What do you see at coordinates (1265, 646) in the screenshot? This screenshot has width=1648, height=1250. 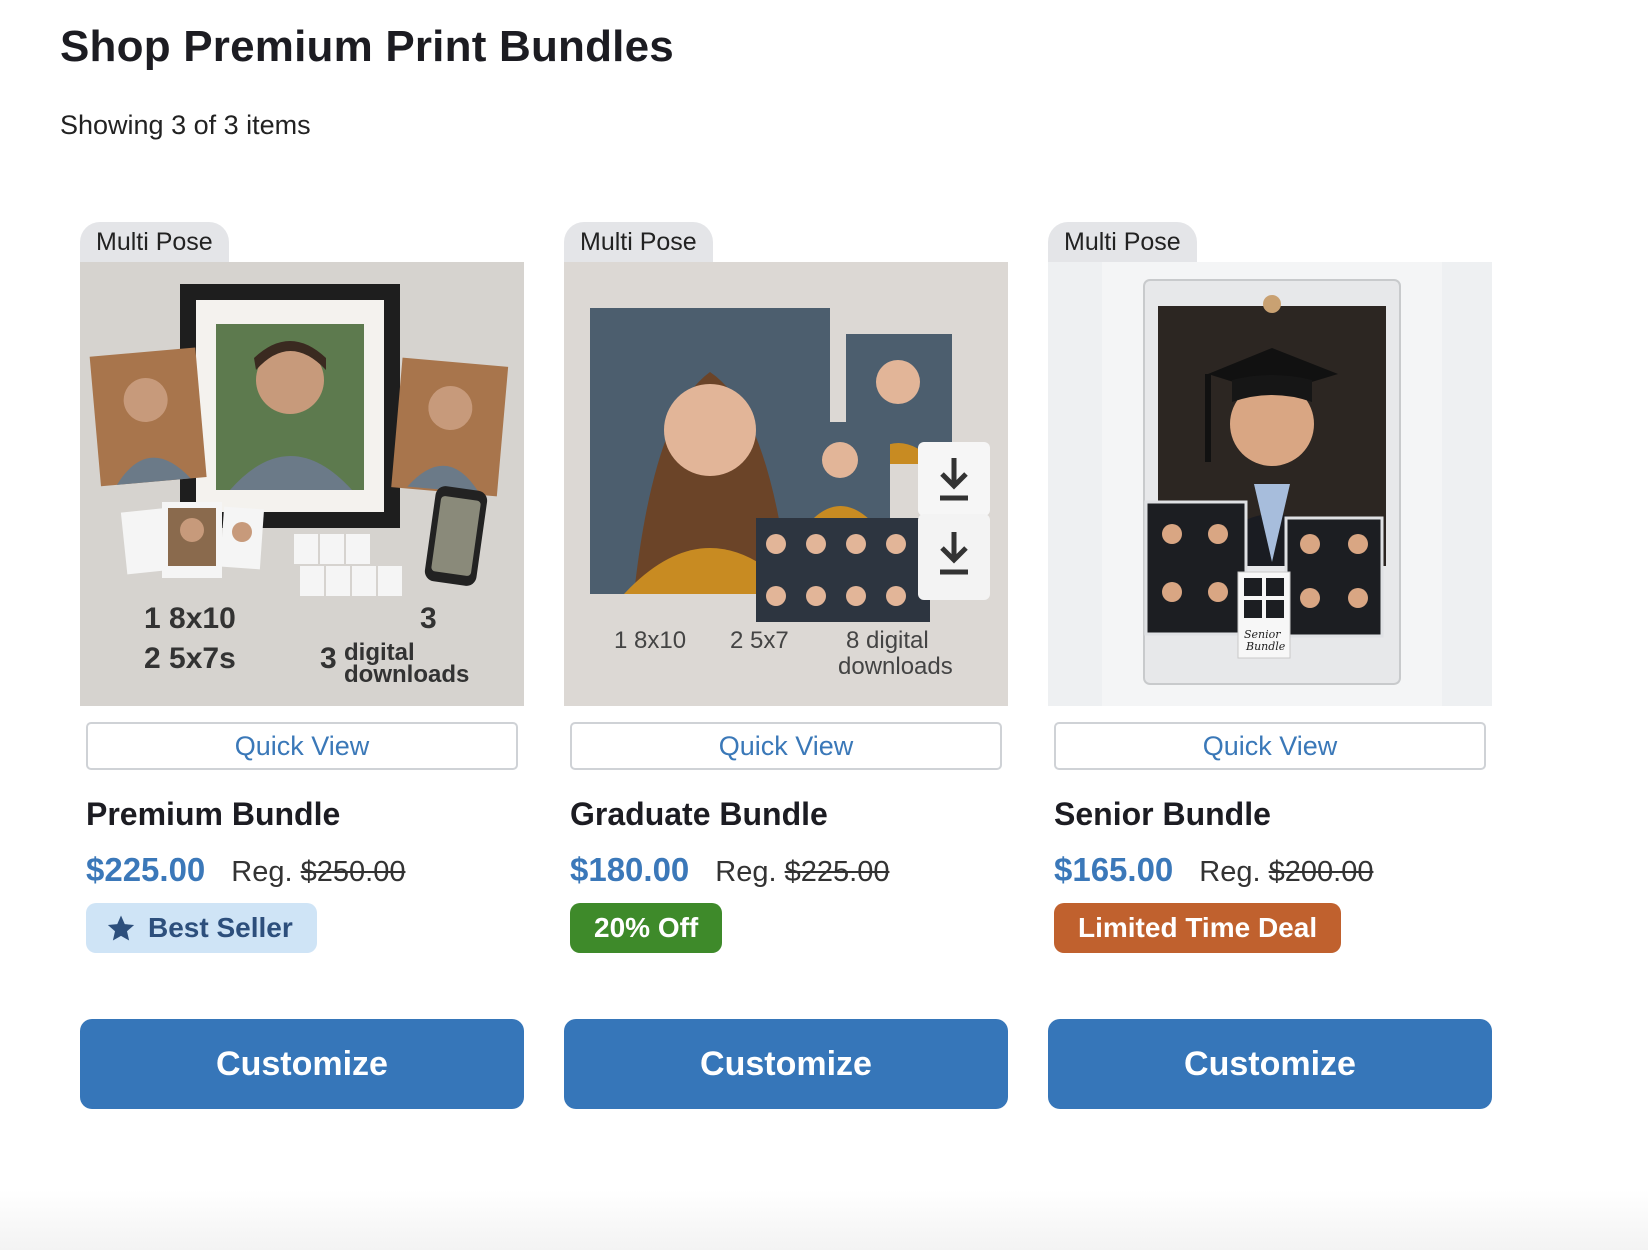 I see `image-label-bundle: Bundle` at bounding box center [1265, 646].